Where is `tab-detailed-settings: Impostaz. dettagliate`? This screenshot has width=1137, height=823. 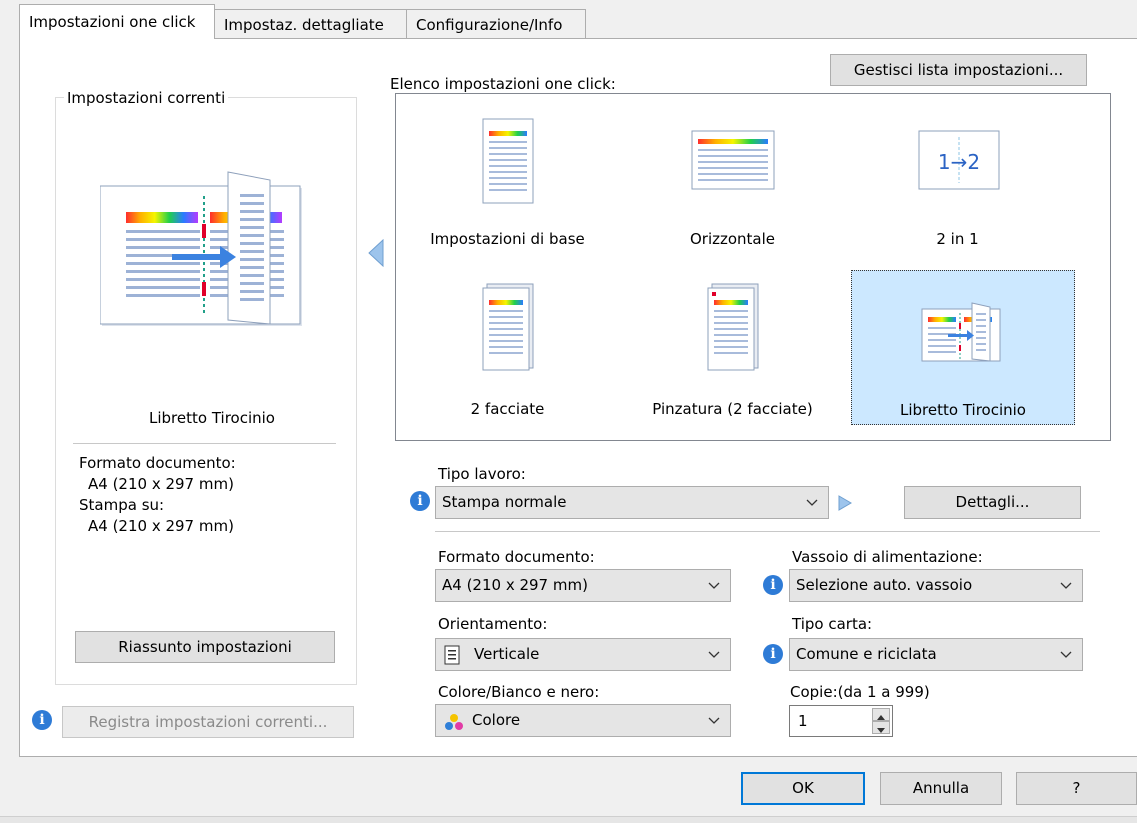
tab-detailed-settings: Impostaz. dettagliate is located at coordinates (310, 23).